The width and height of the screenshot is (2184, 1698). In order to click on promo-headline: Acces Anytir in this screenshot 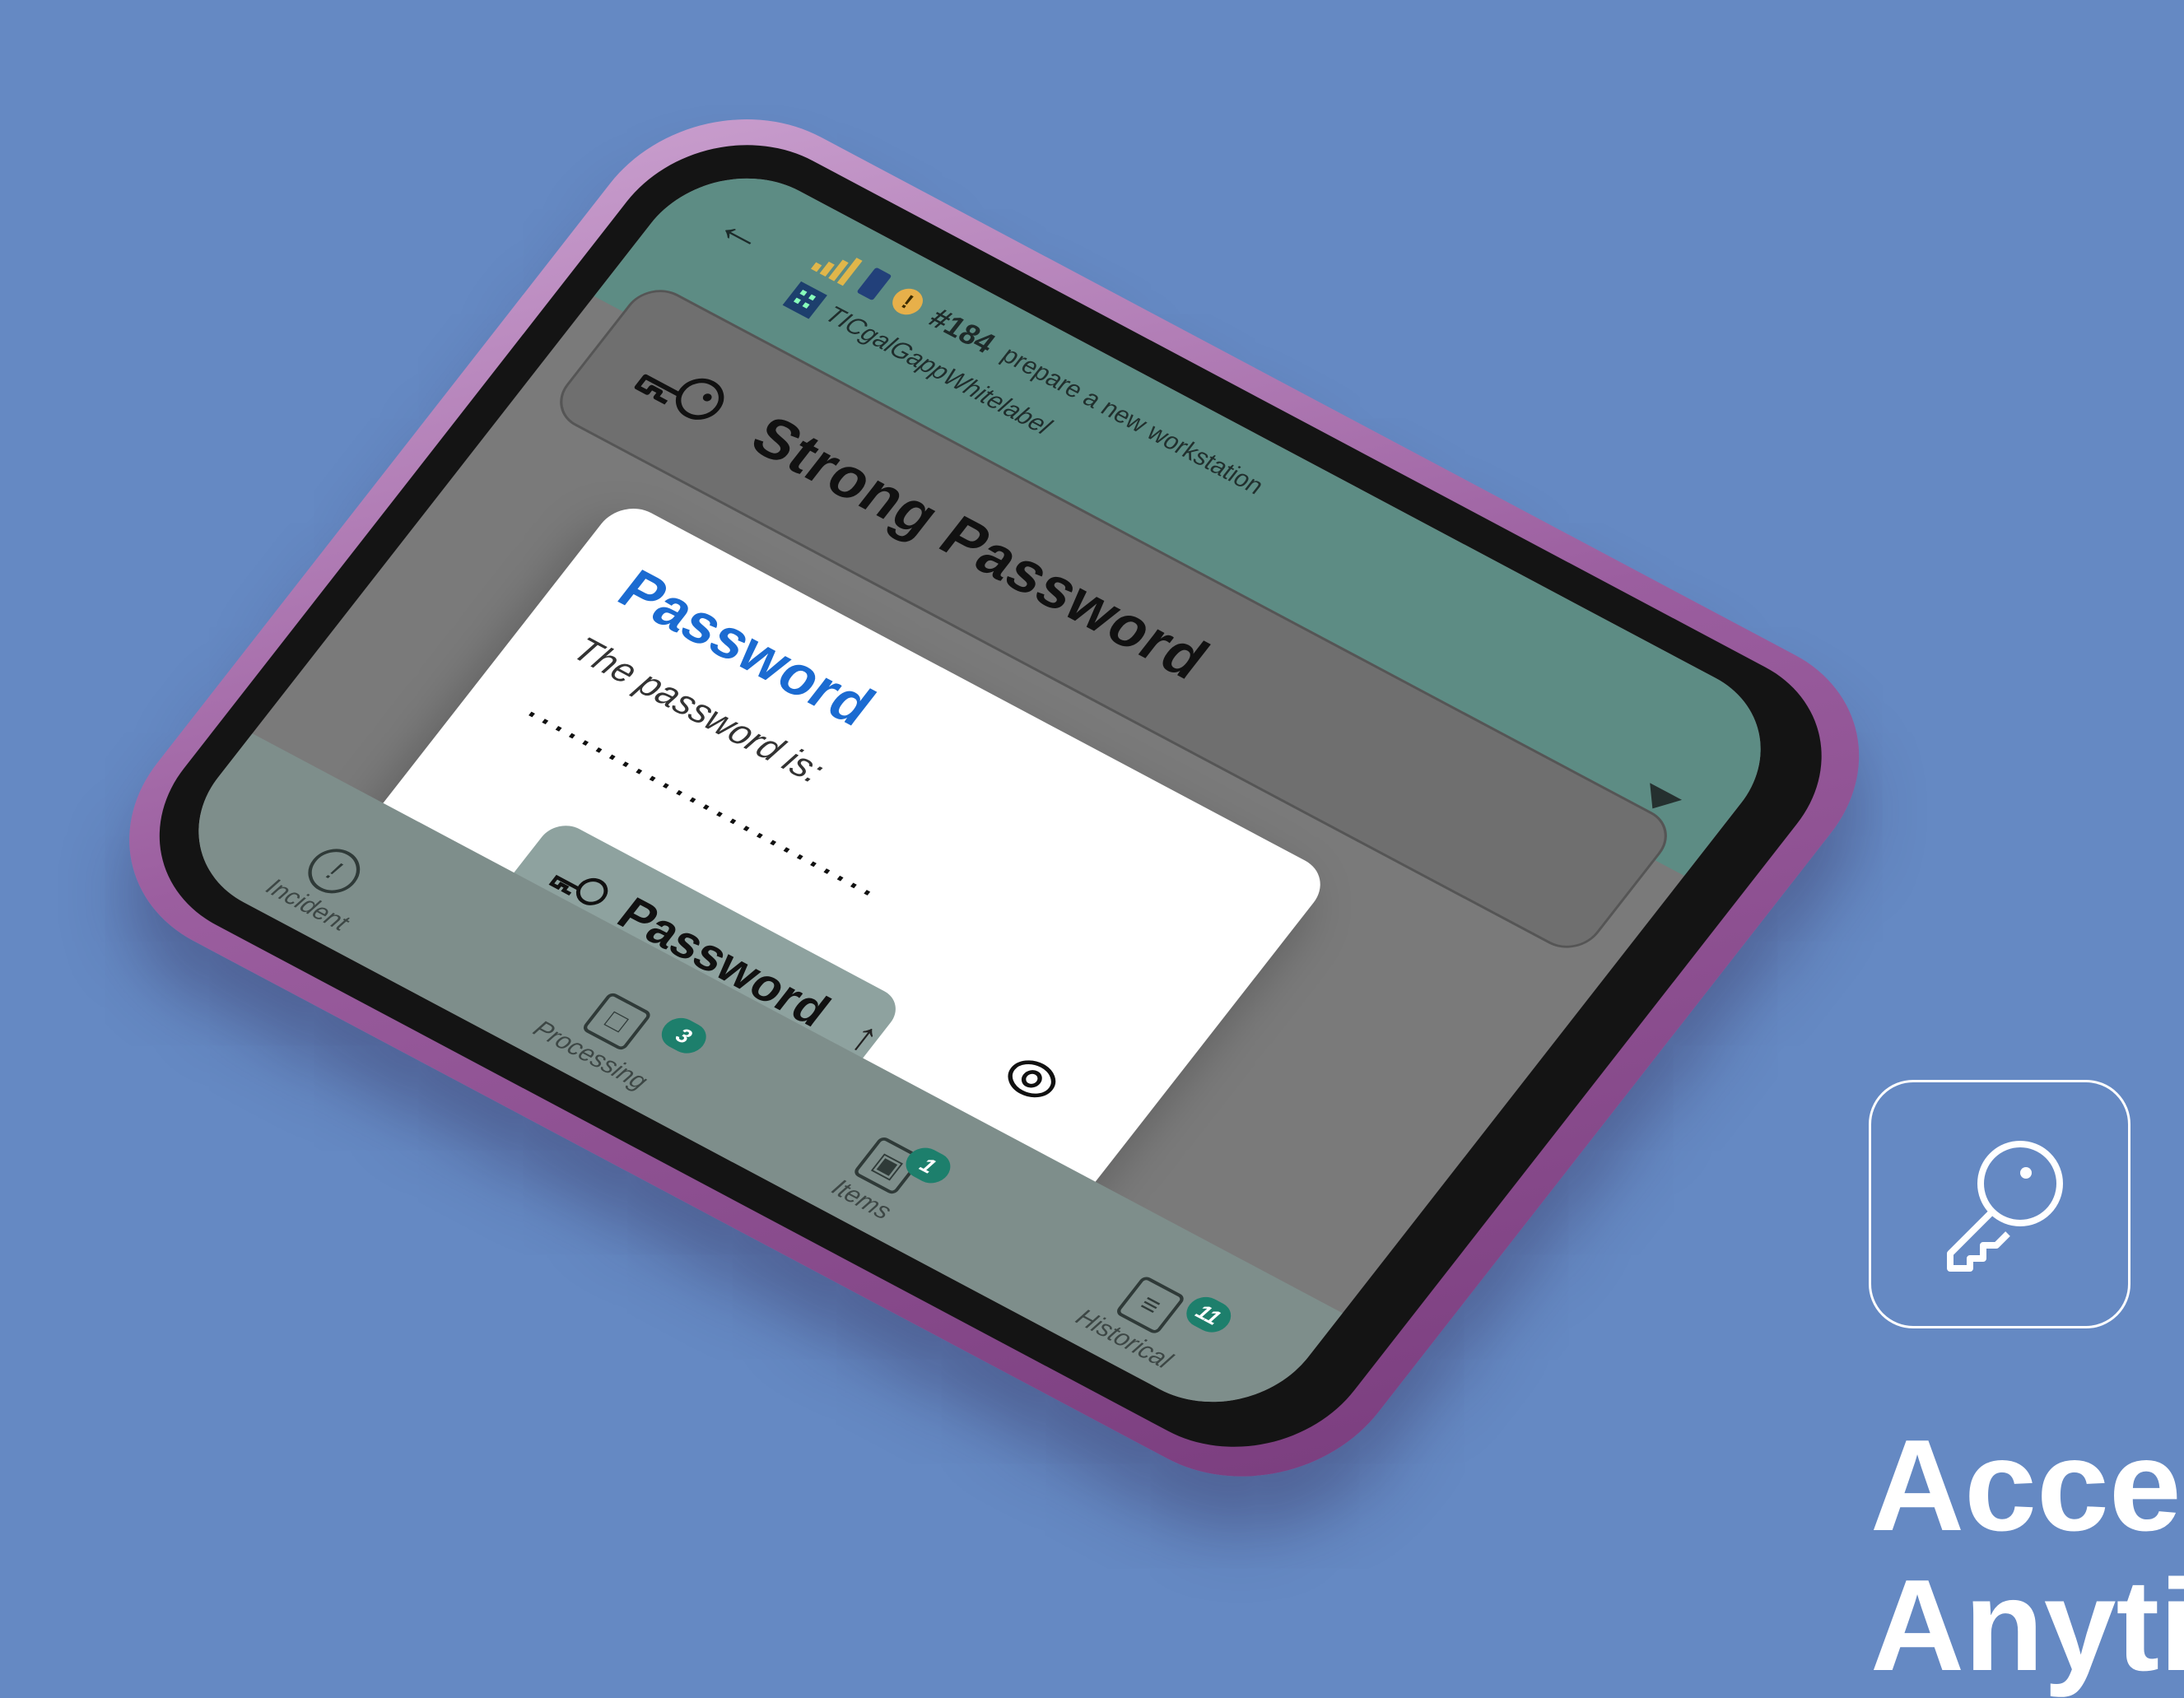, I will do `click(2027, 1556)`.